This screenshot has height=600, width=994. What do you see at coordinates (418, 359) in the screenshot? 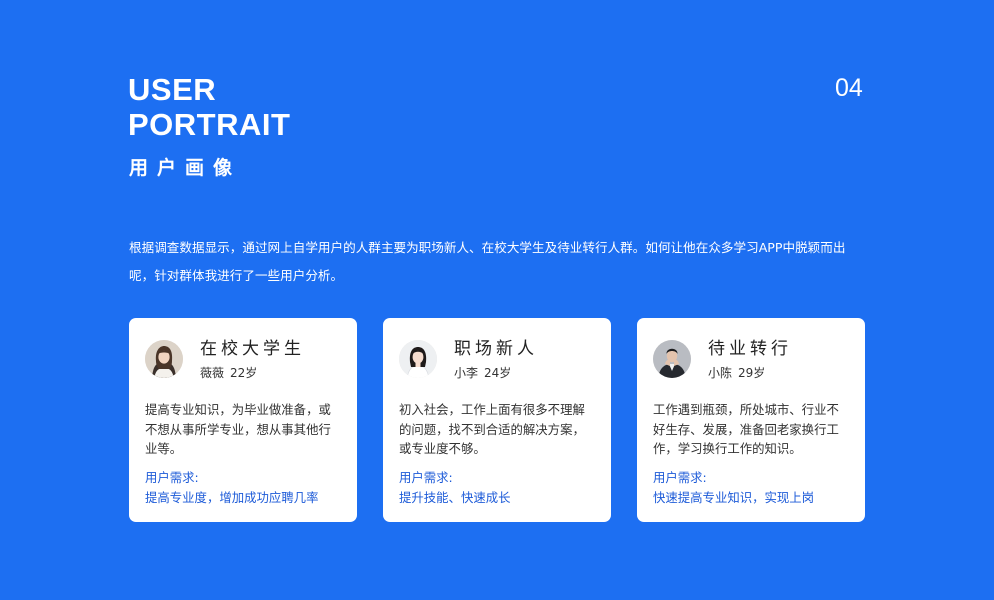
I see `female-professional-avatar-icon` at bounding box center [418, 359].